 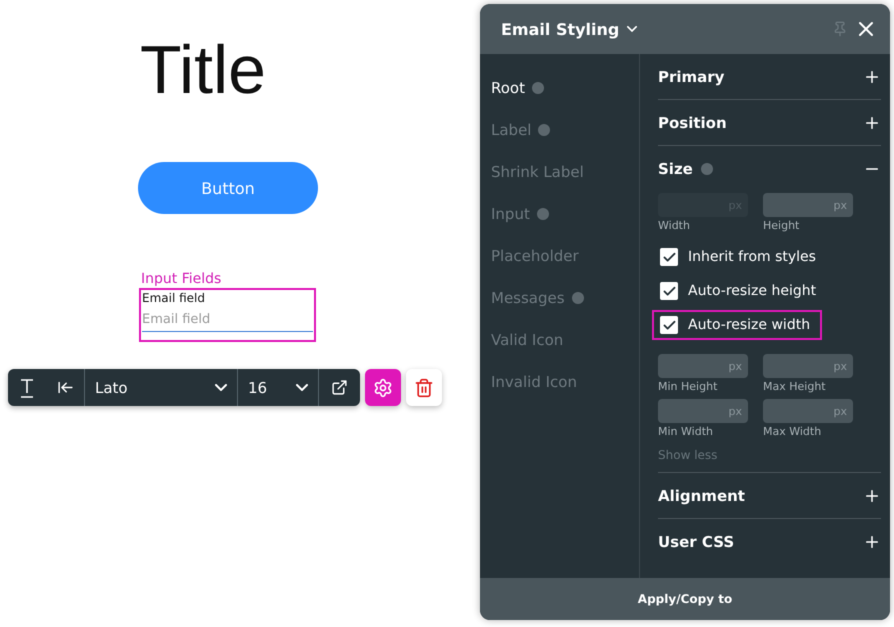 What do you see at coordinates (752, 257) in the screenshot?
I see `checkbox-label: Inherit from styles` at bounding box center [752, 257].